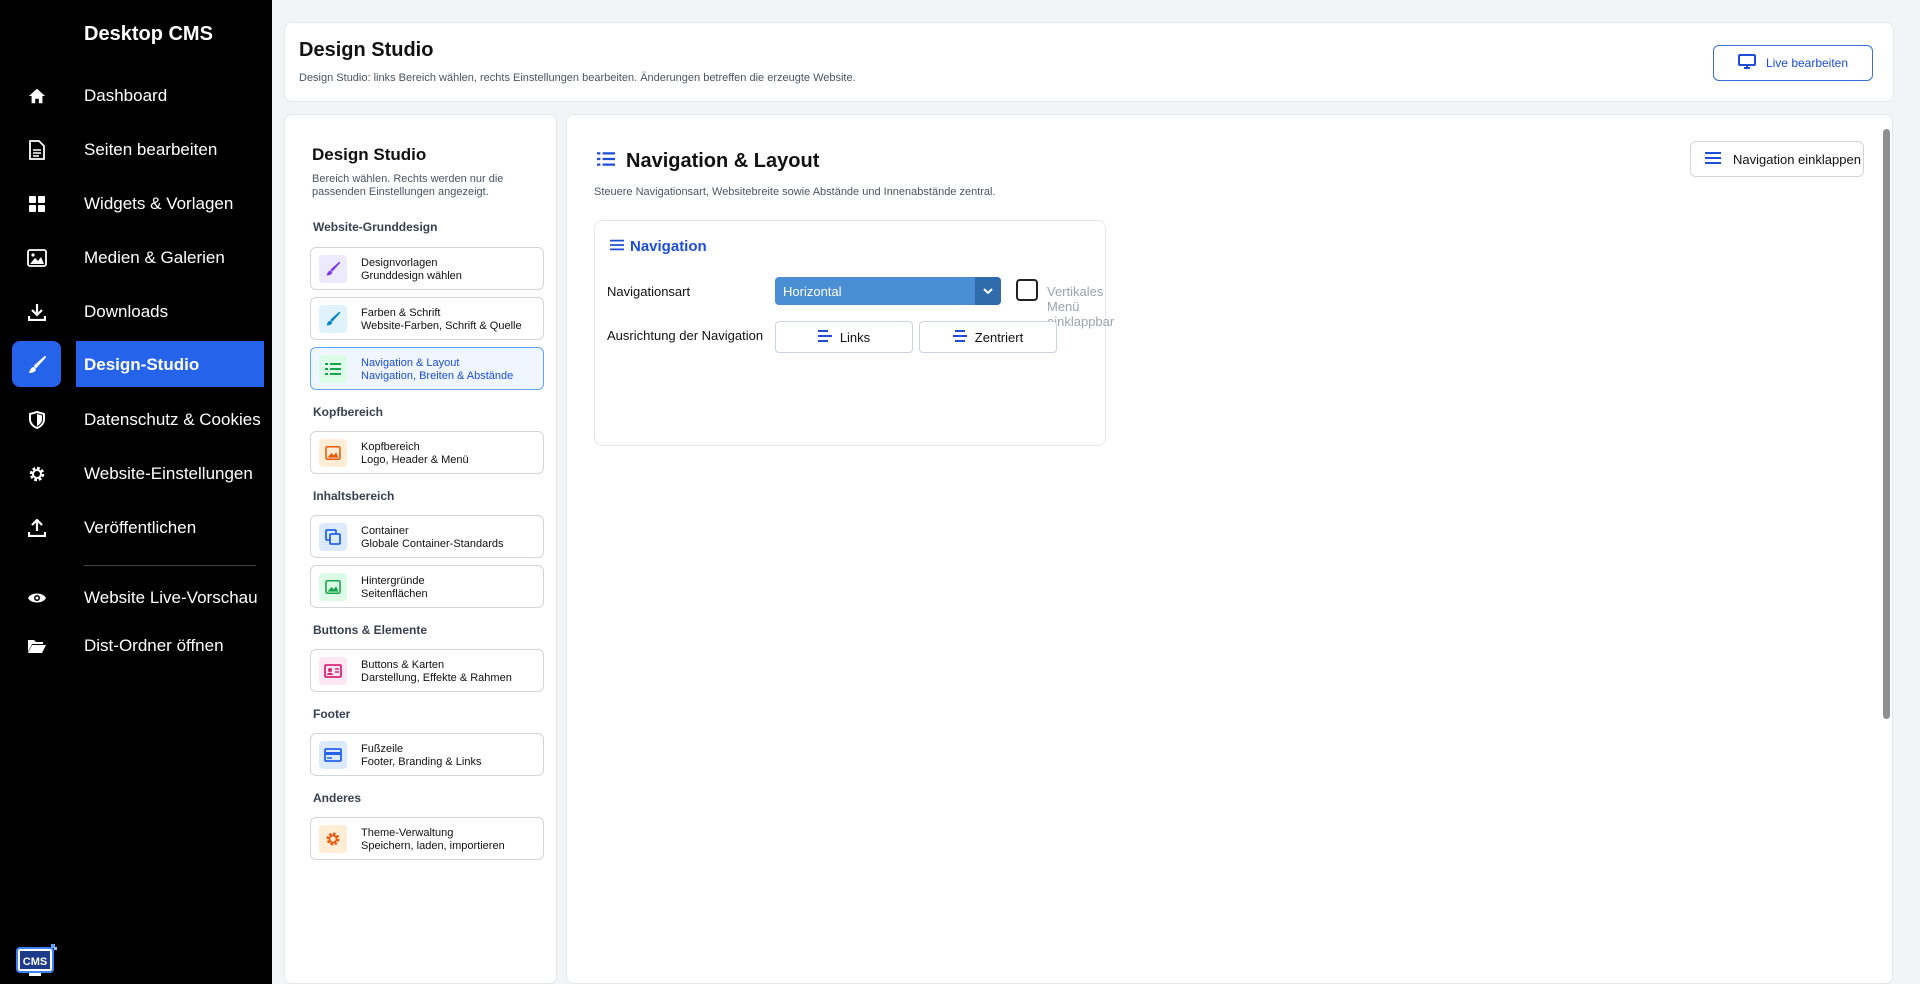  What do you see at coordinates (333, 755) in the screenshot?
I see `credit-card-icon` at bounding box center [333, 755].